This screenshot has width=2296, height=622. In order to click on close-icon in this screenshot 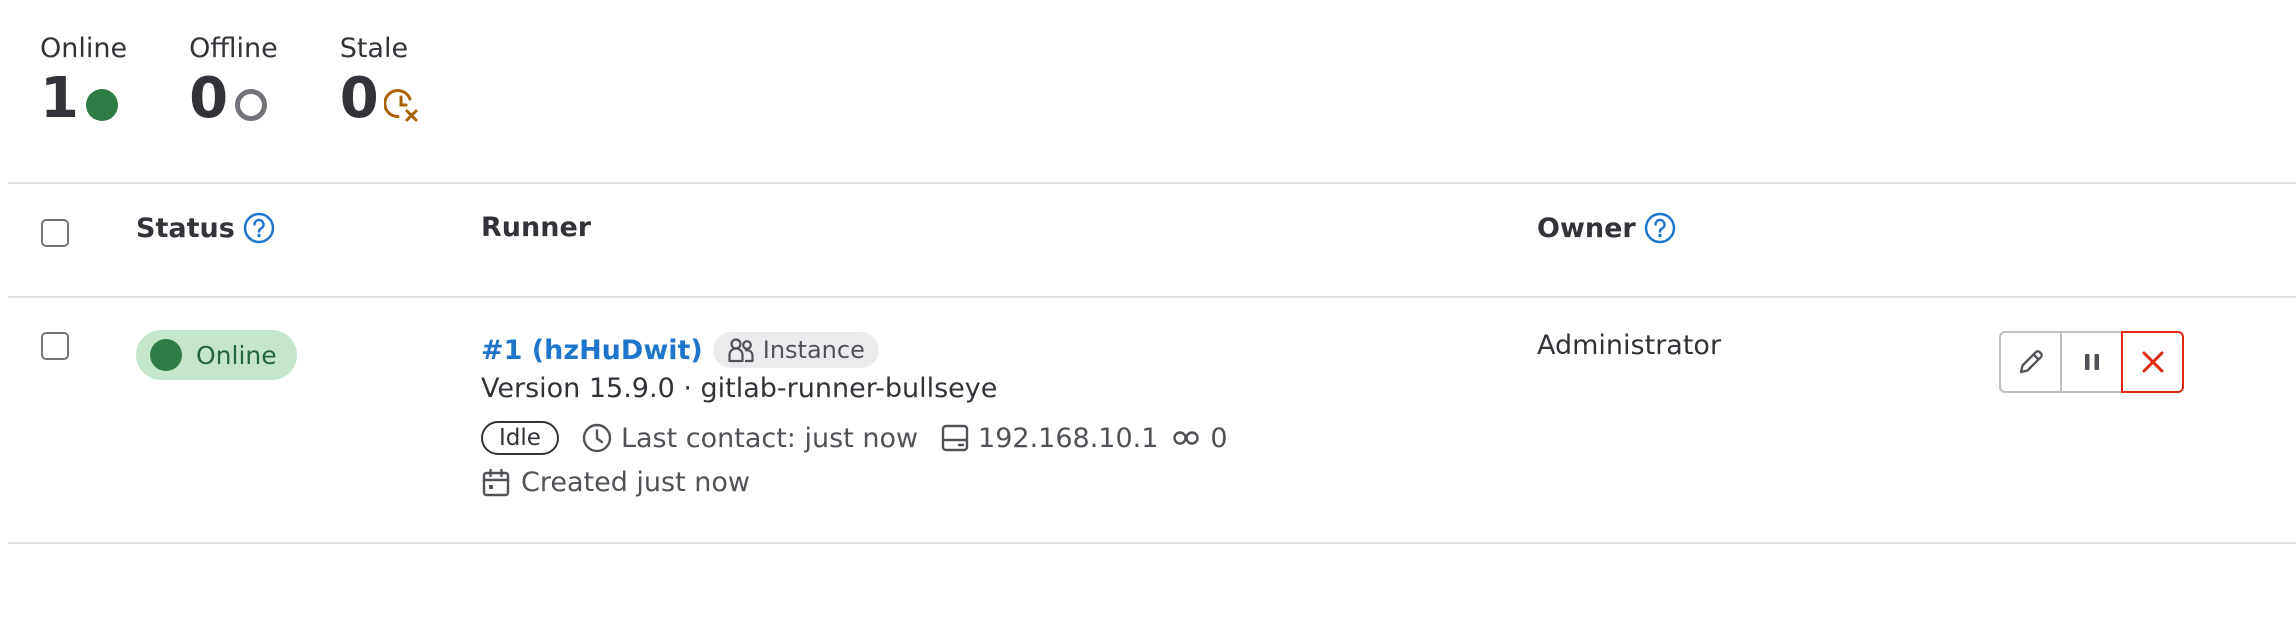, I will do `click(2152, 362)`.